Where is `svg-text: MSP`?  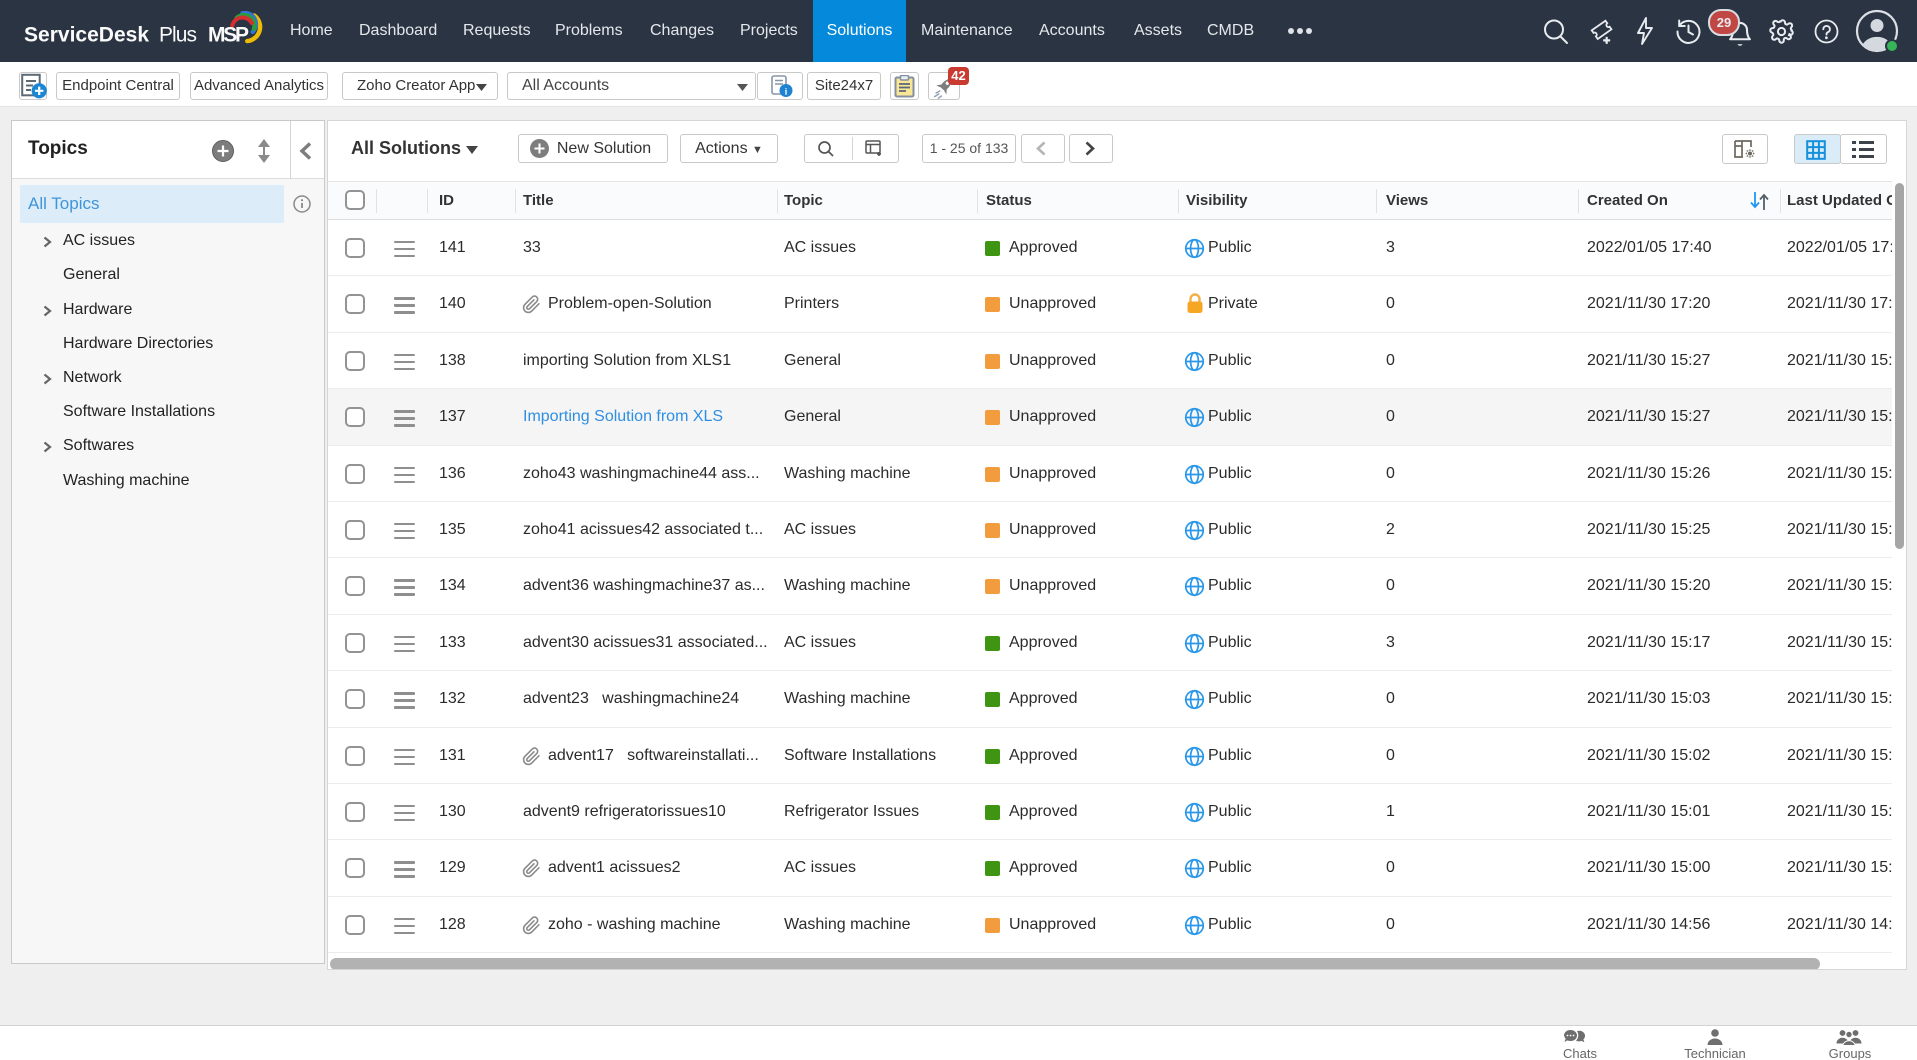
svg-text: MSP is located at coordinates (228, 35).